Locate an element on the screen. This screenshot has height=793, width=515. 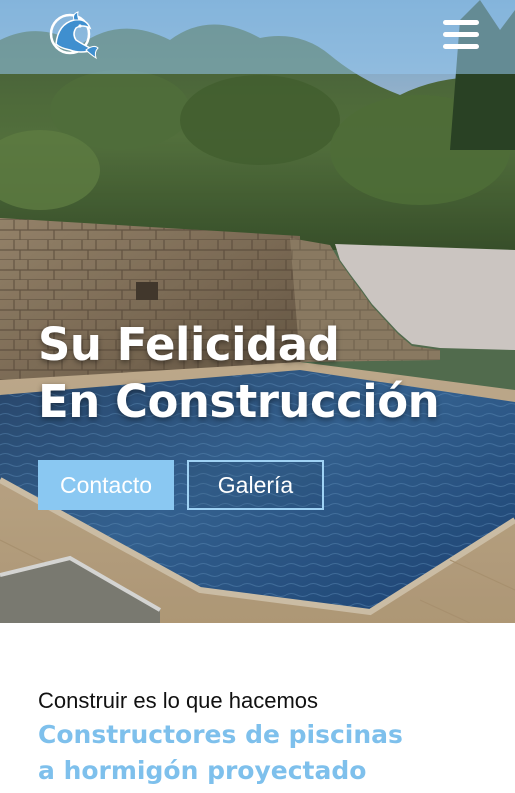
site-header is located at coordinates (257, 37).